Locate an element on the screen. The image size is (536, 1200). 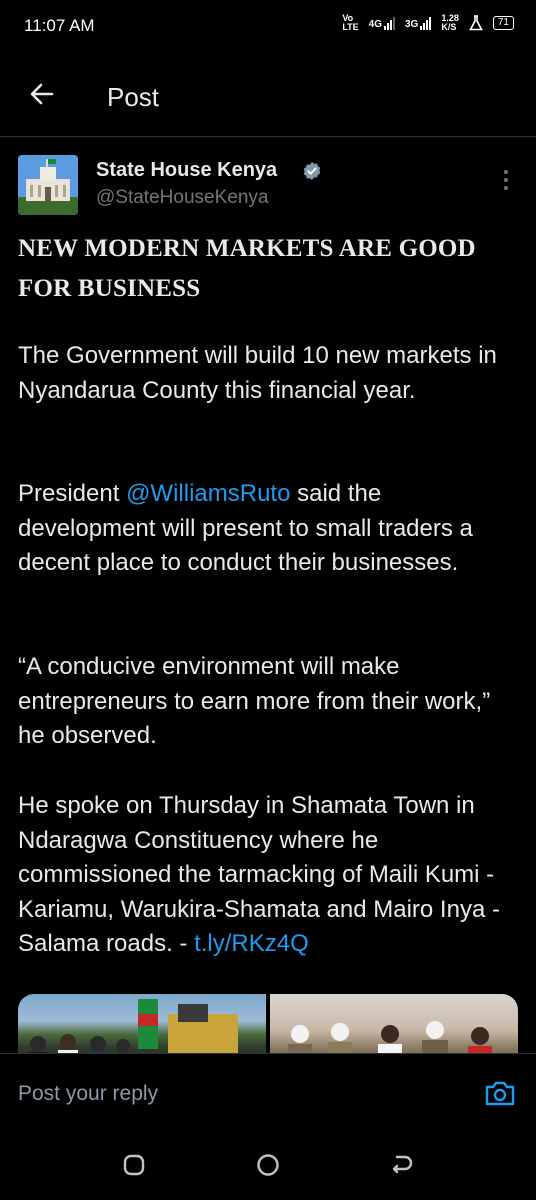
system-navigation-bar is located at coordinates (268, 1166).